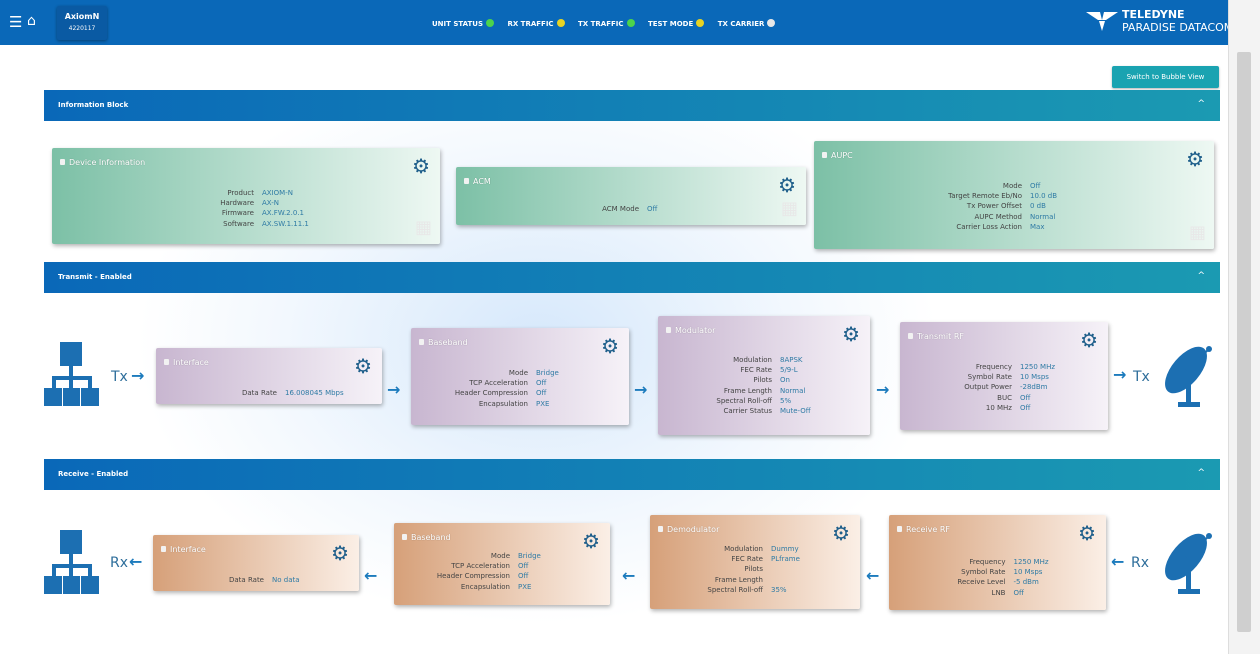  Describe the element at coordinates (997, 572) in the screenshot. I see `info-row: Symbol Rate 10 Msps` at that location.